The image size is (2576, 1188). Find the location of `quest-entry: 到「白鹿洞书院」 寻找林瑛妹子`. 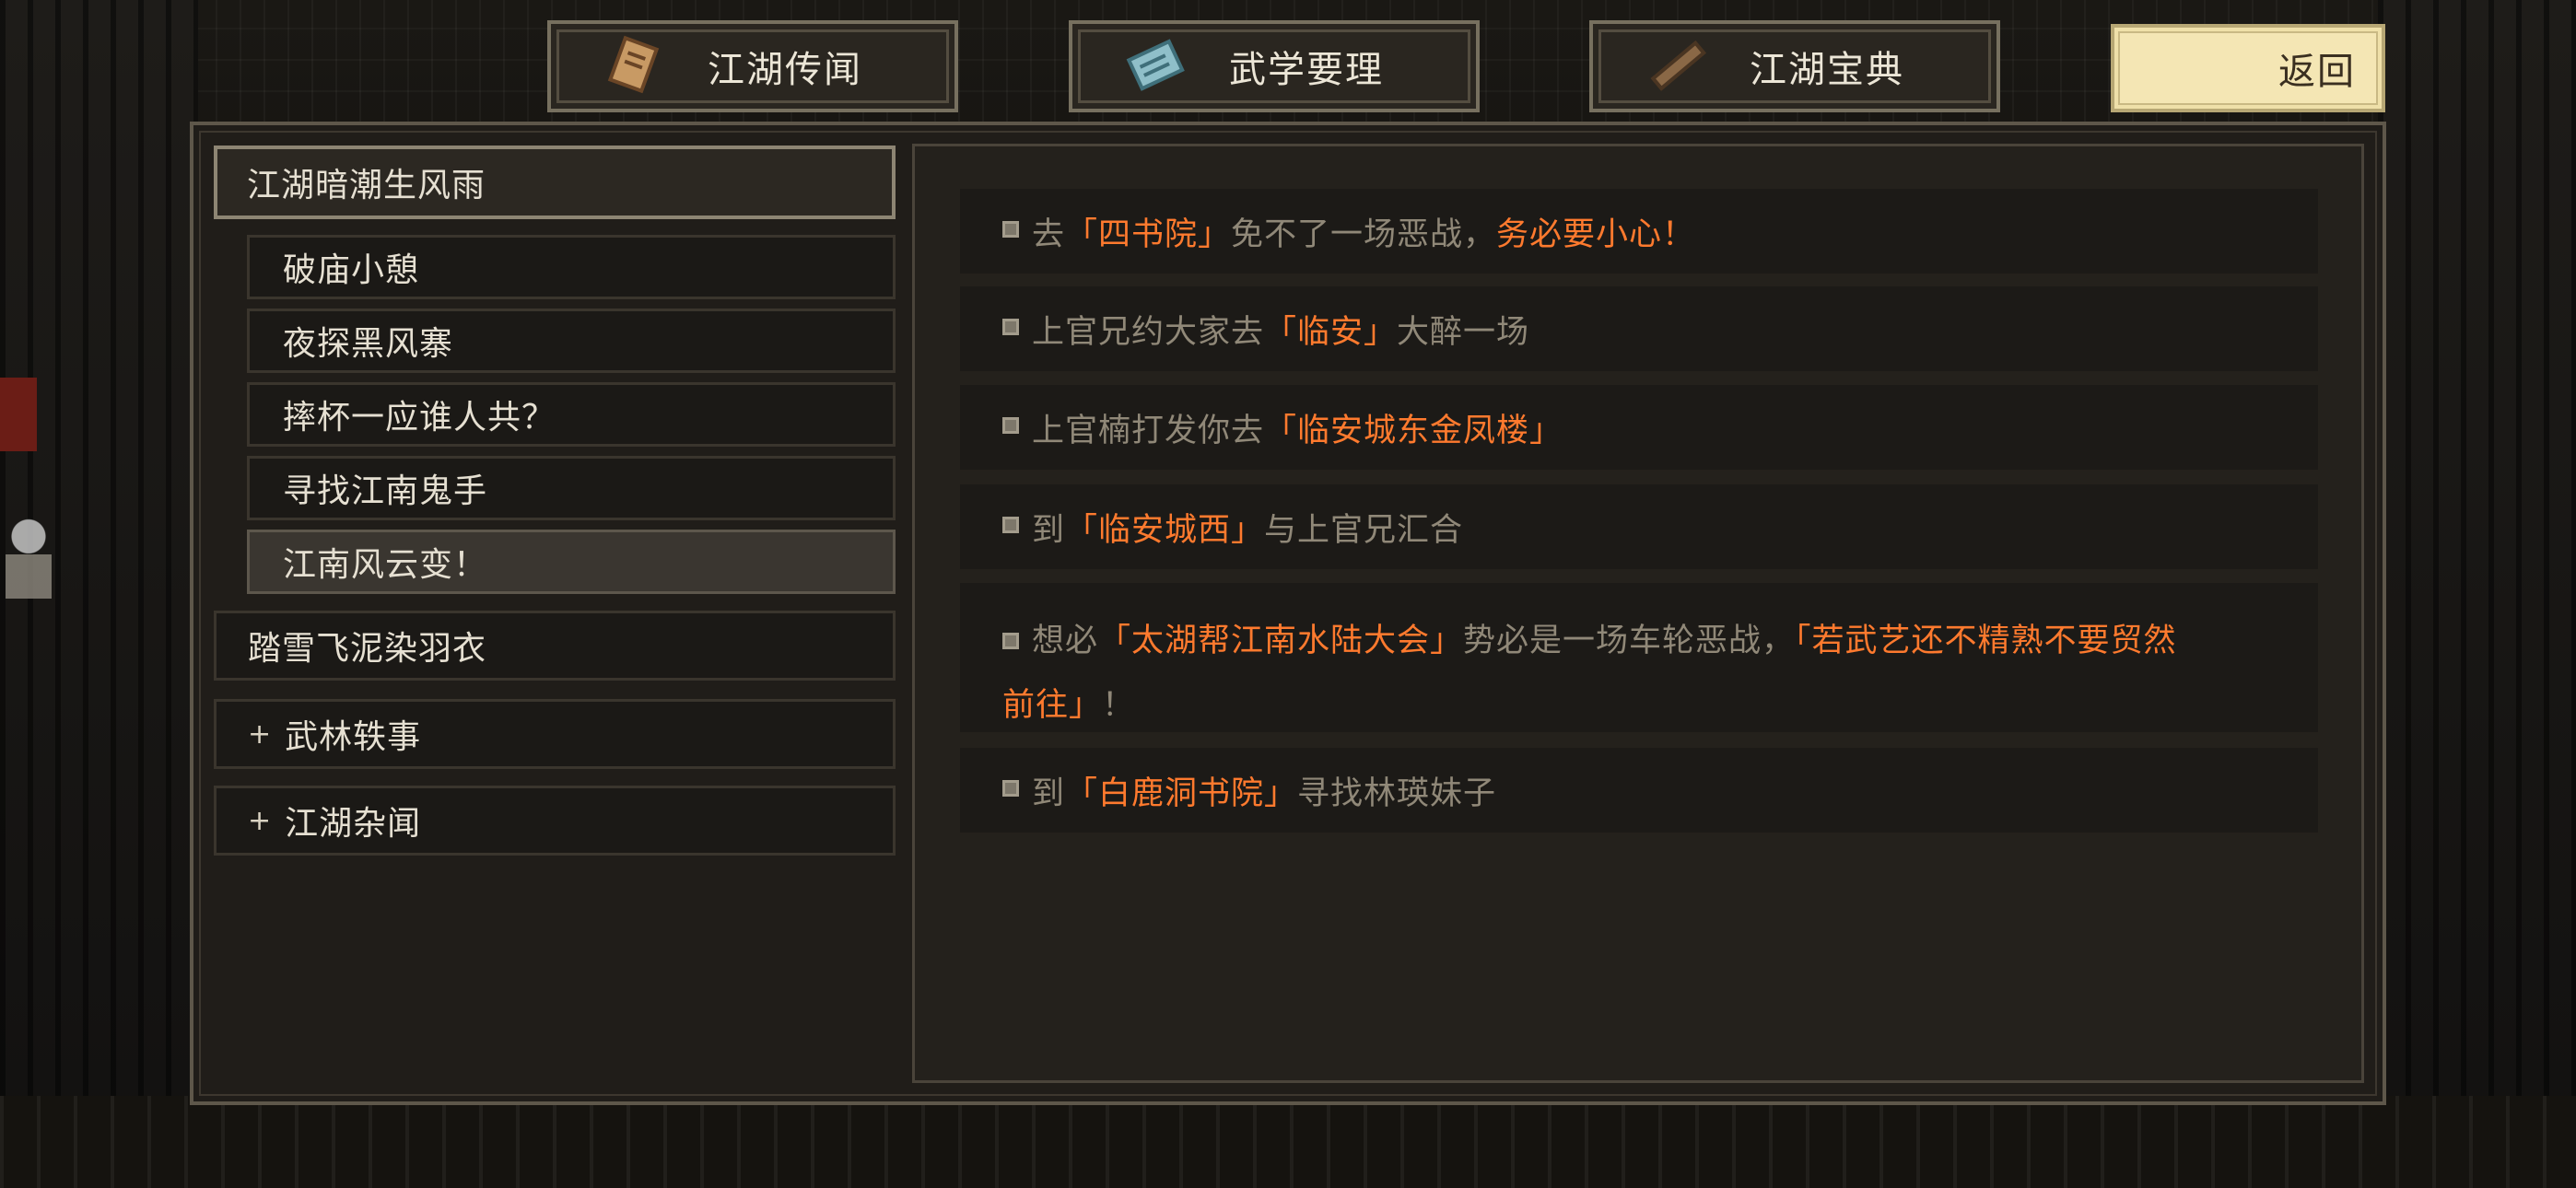

quest-entry: 到「白鹿洞书院」 寻找林瑛妹子 is located at coordinates (1639, 790).